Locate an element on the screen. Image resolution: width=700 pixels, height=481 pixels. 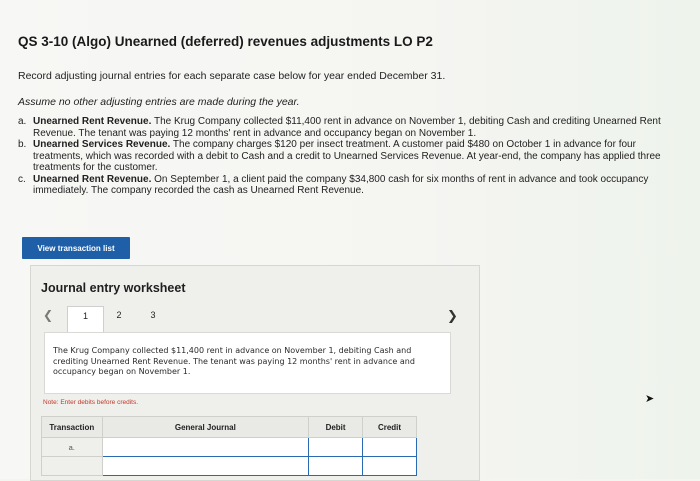
chevron-left-icon: ❮ is located at coordinates (48, 315).